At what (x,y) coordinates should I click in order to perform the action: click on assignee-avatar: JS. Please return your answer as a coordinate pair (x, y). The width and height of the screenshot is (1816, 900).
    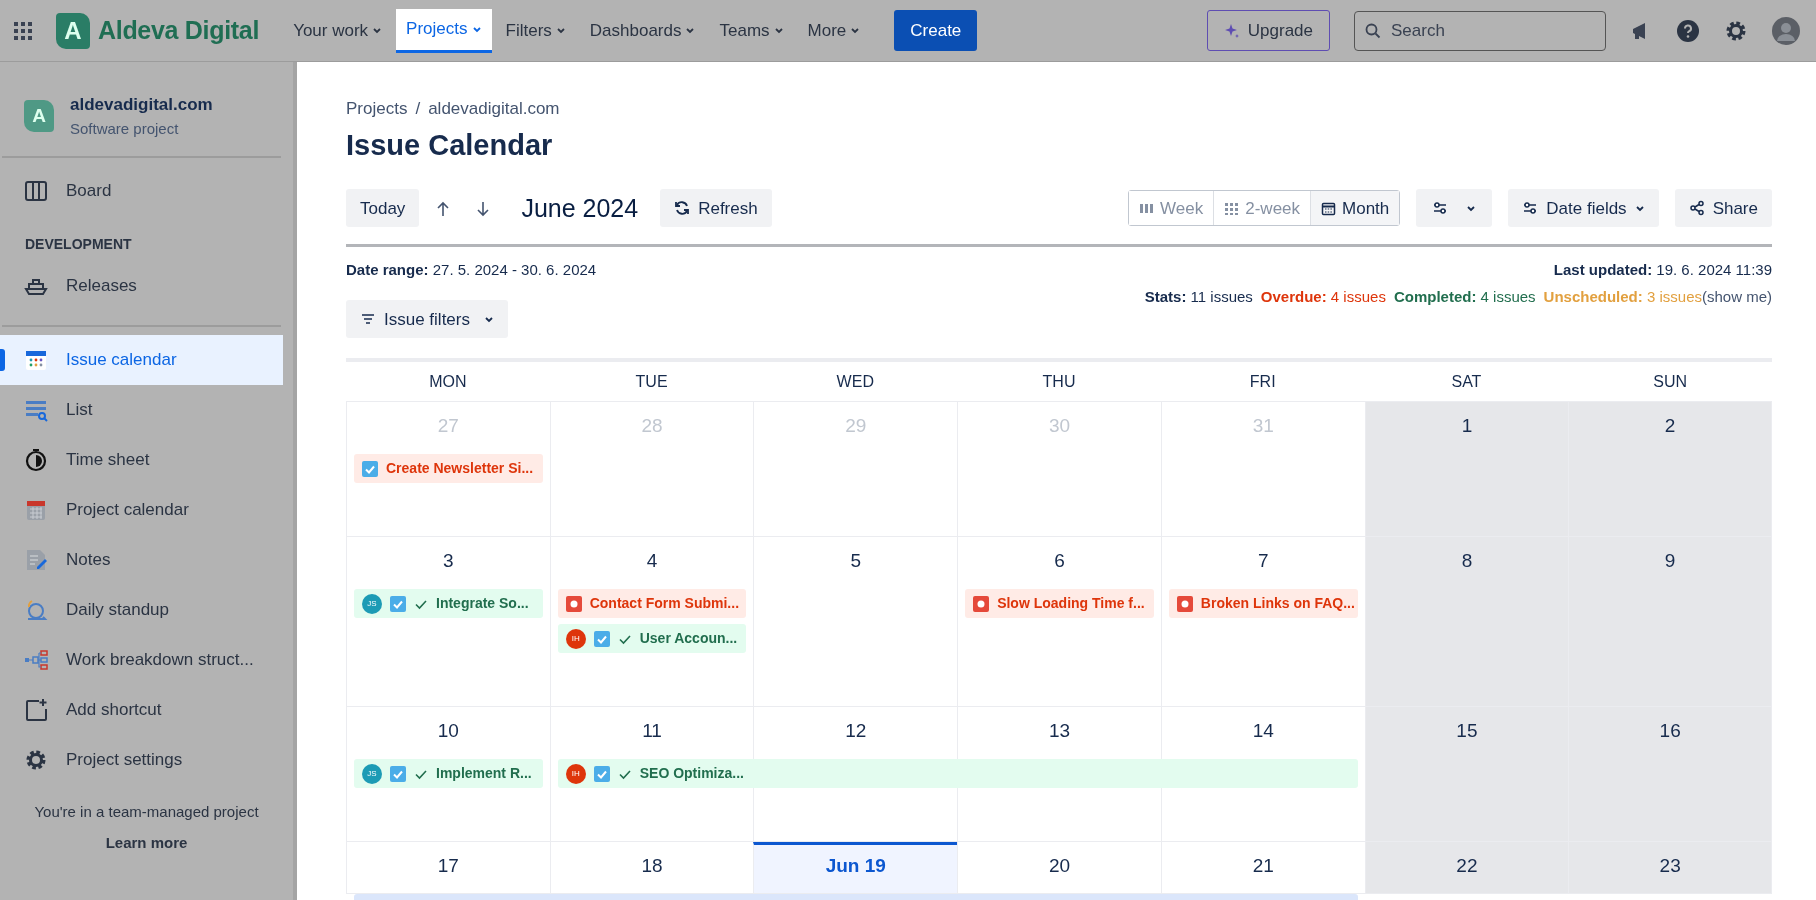
    Looking at the image, I should click on (372, 773).